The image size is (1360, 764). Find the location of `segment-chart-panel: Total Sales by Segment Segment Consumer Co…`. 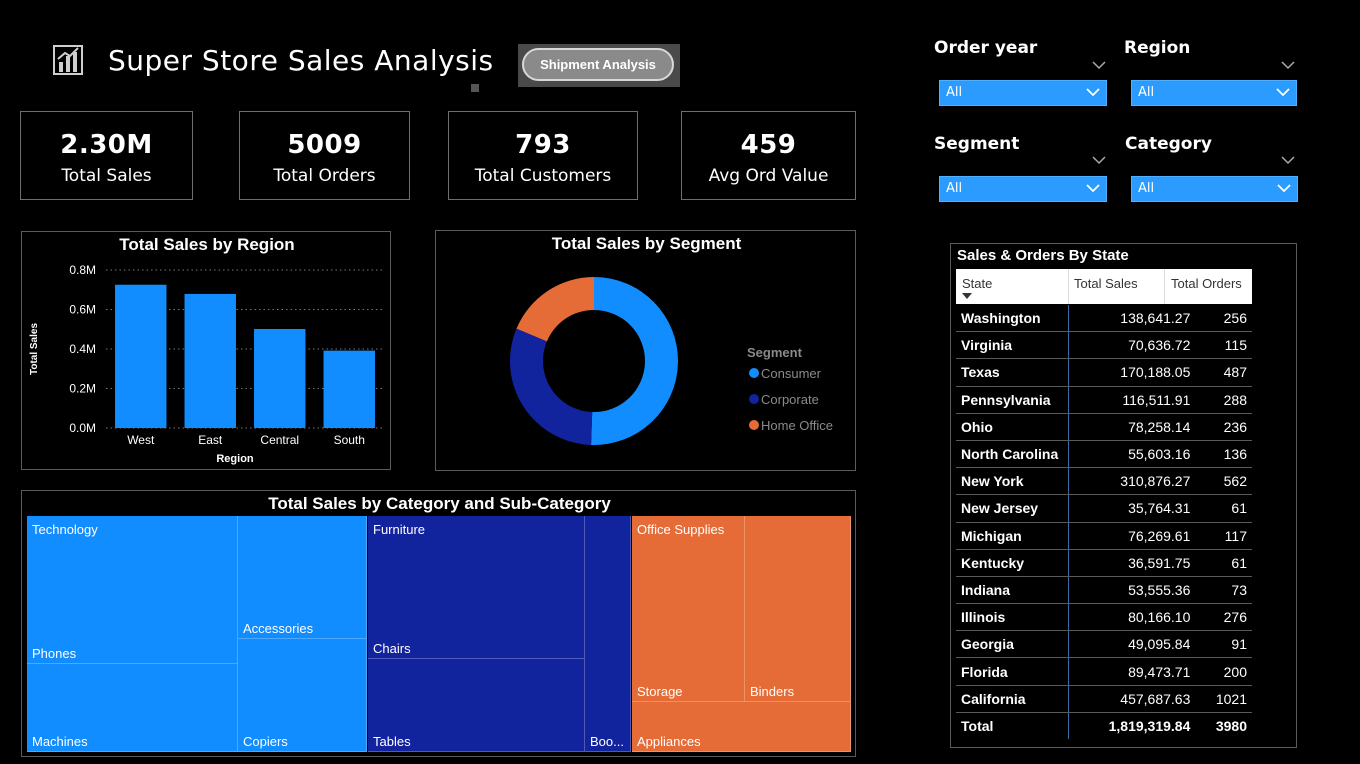

segment-chart-panel: Total Sales by Segment Segment Consumer Co… is located at coordinates (645, 350).